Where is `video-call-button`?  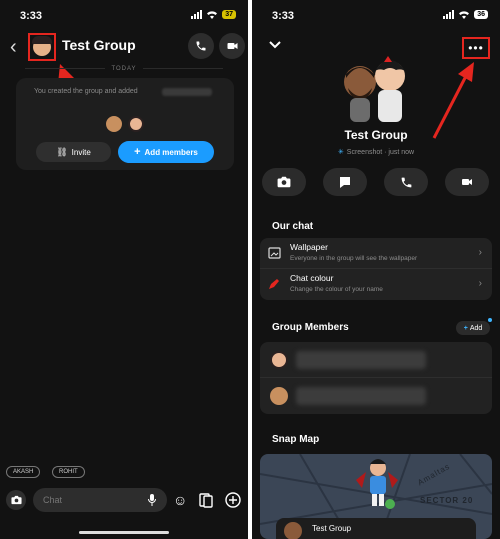 video-call-button is located at coordinates (467, 182).